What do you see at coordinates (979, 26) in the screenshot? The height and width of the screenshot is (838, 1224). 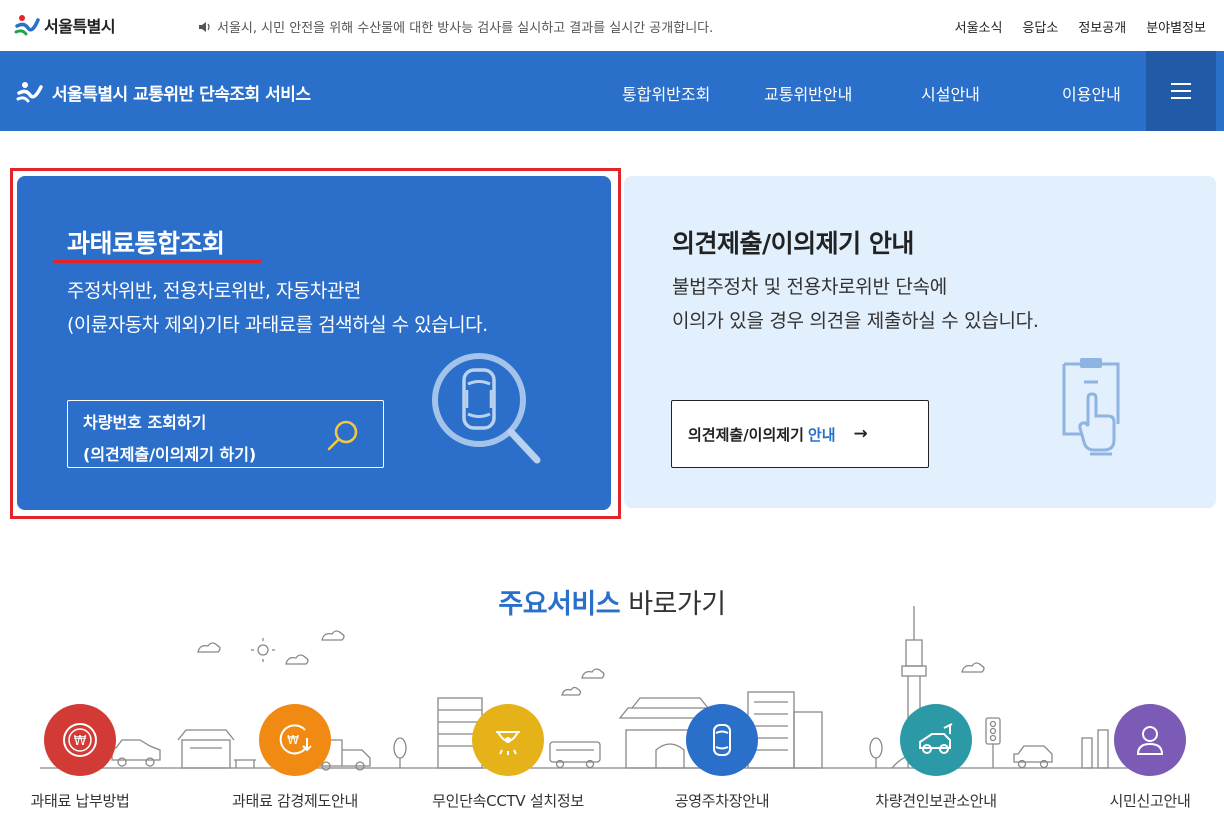 I see `util-link-seoul-news: 서울소식` at bounding box center [979, 26].